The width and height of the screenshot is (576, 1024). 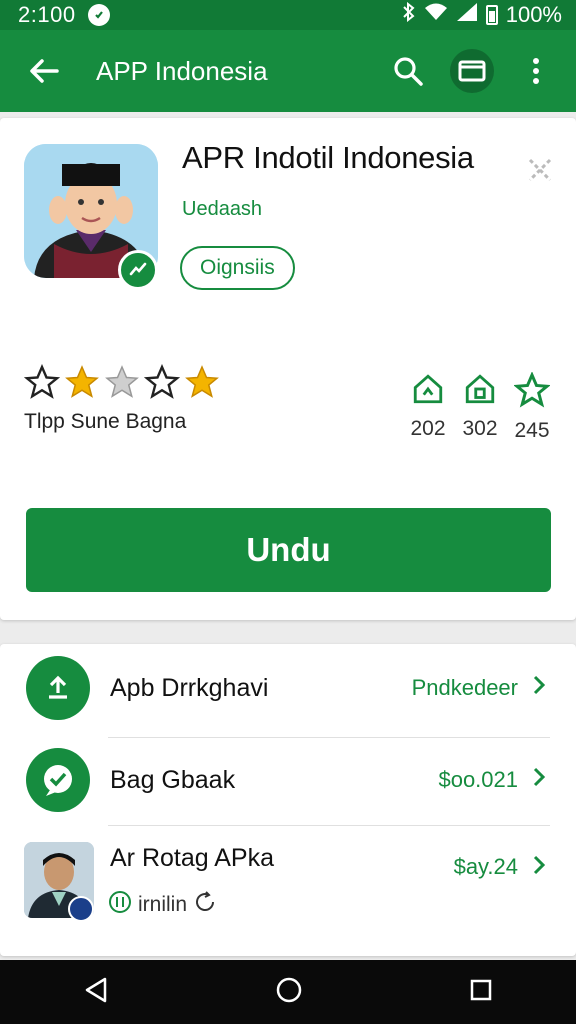 I want to click on list-item-sub-text: irnilin, so click(x=163, y=904).